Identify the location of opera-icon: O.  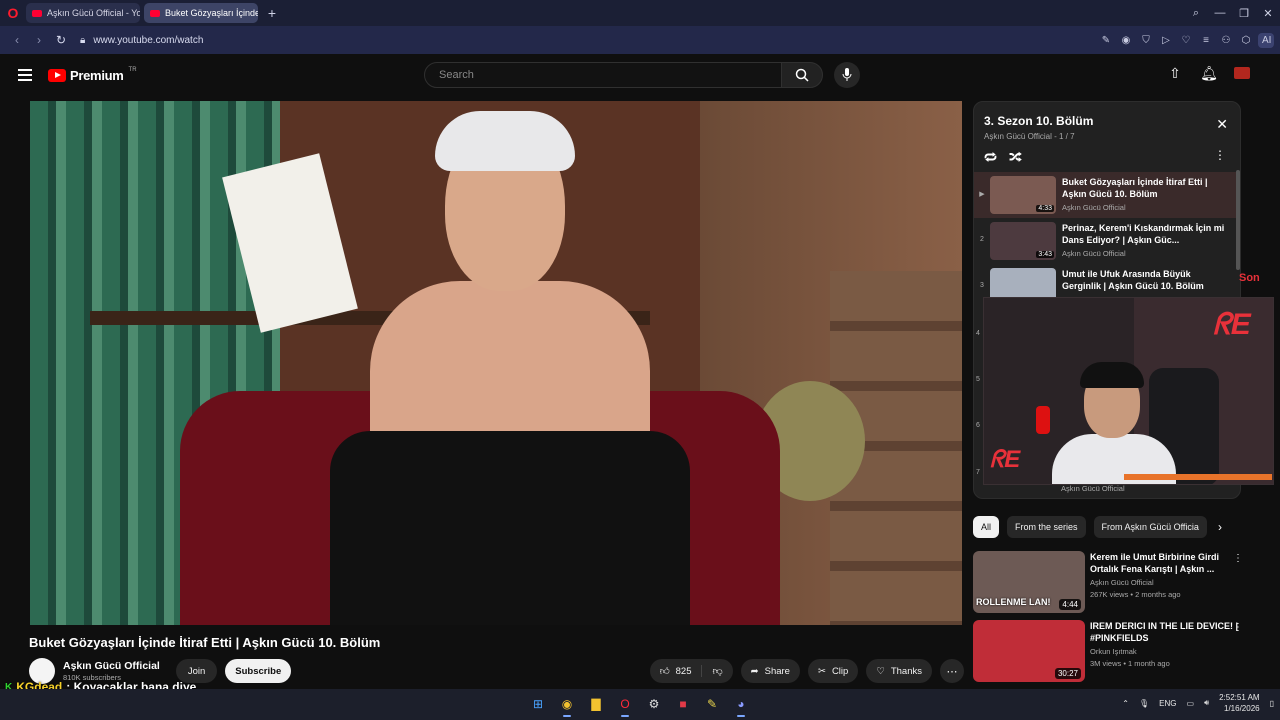
(625, 705).